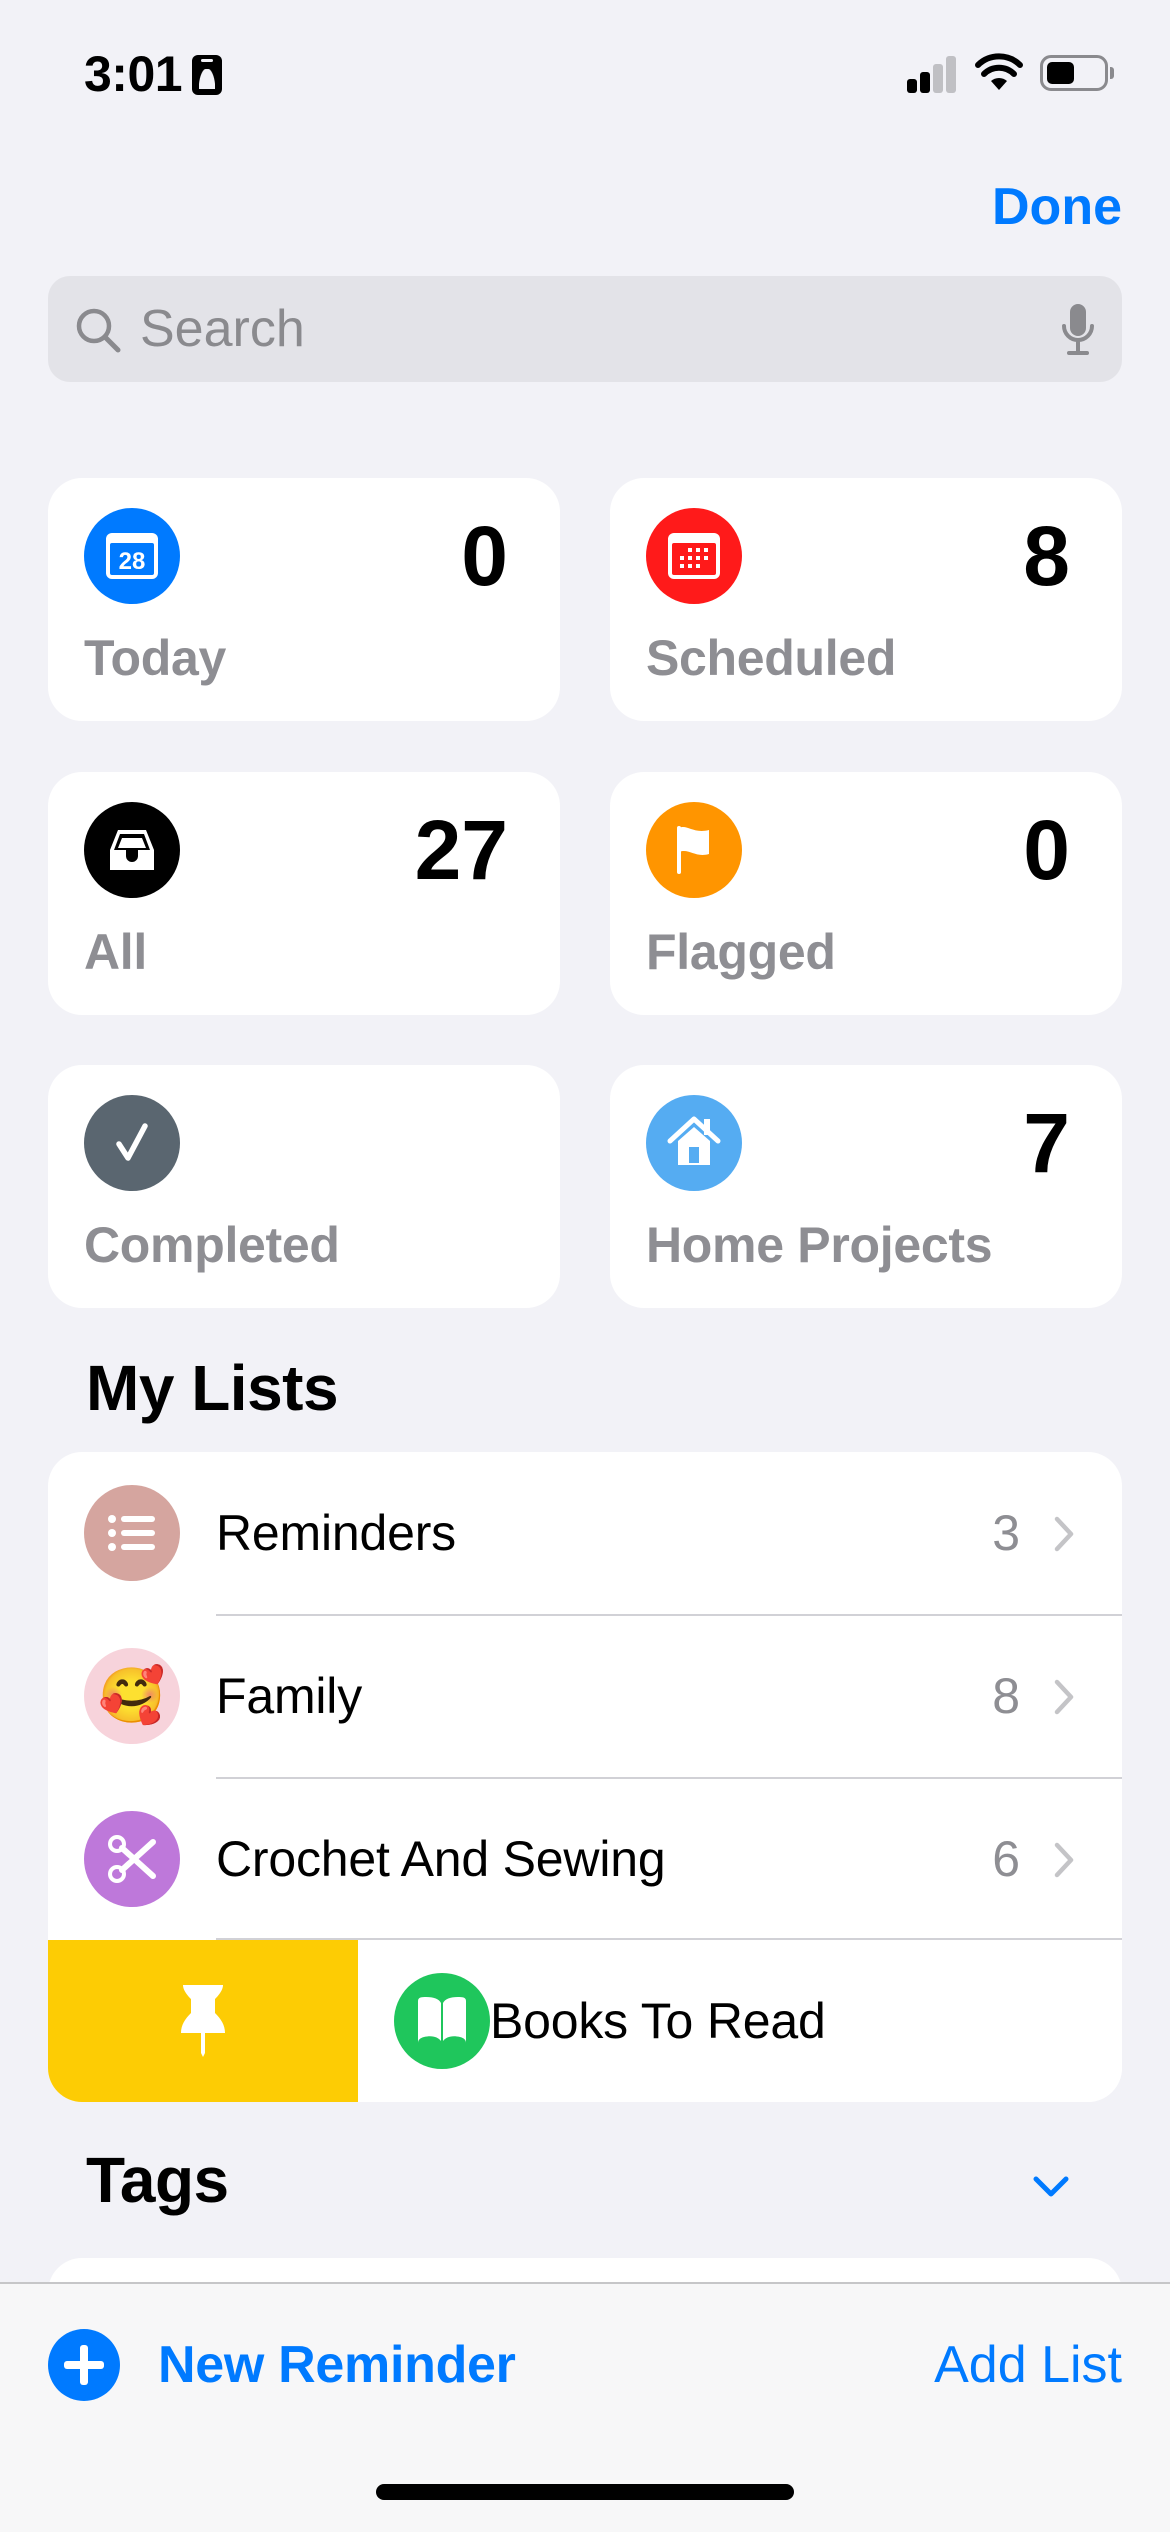 Image resolution: width=1170 pixels, height=2532 pixels. Describe the element at coordinates (866, 893) in the screenshot. I see `smart-list-flagged: 0 Flagged` at that location.